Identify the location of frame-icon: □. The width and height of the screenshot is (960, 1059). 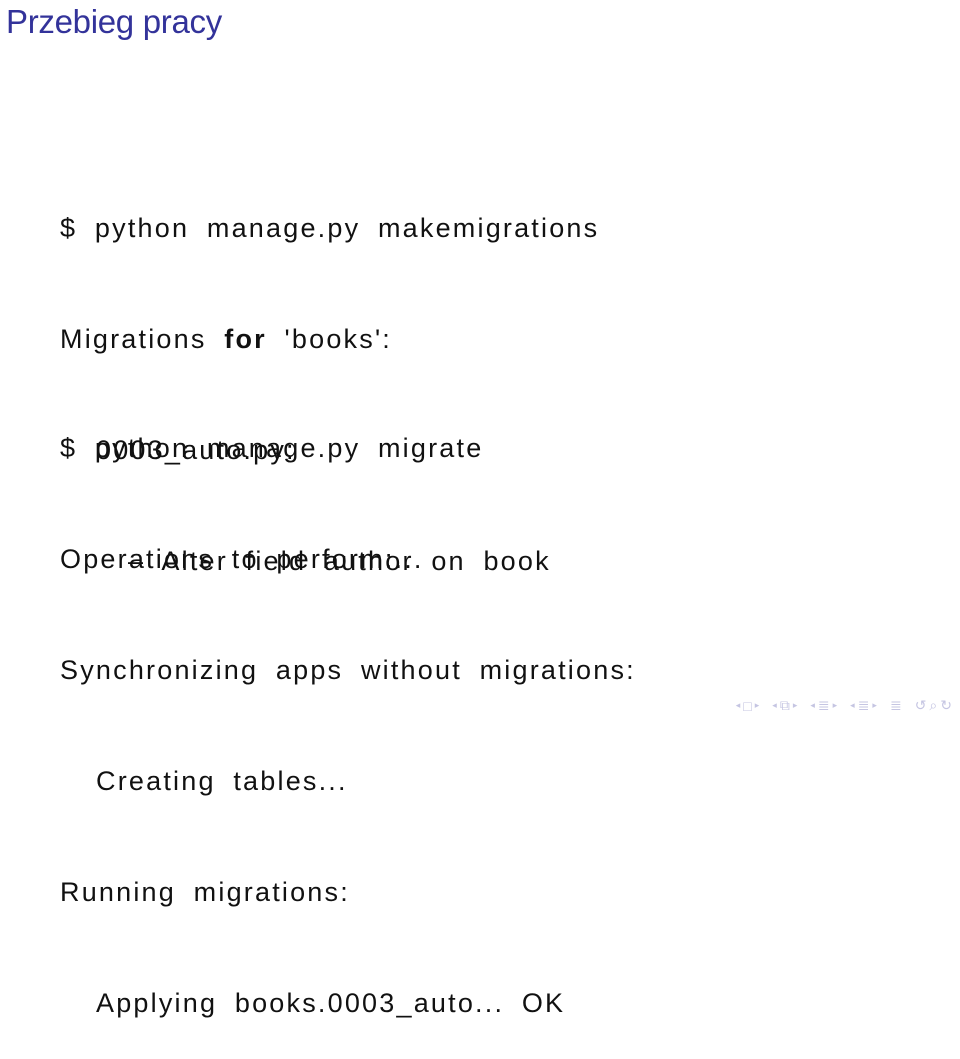
(747, 706).